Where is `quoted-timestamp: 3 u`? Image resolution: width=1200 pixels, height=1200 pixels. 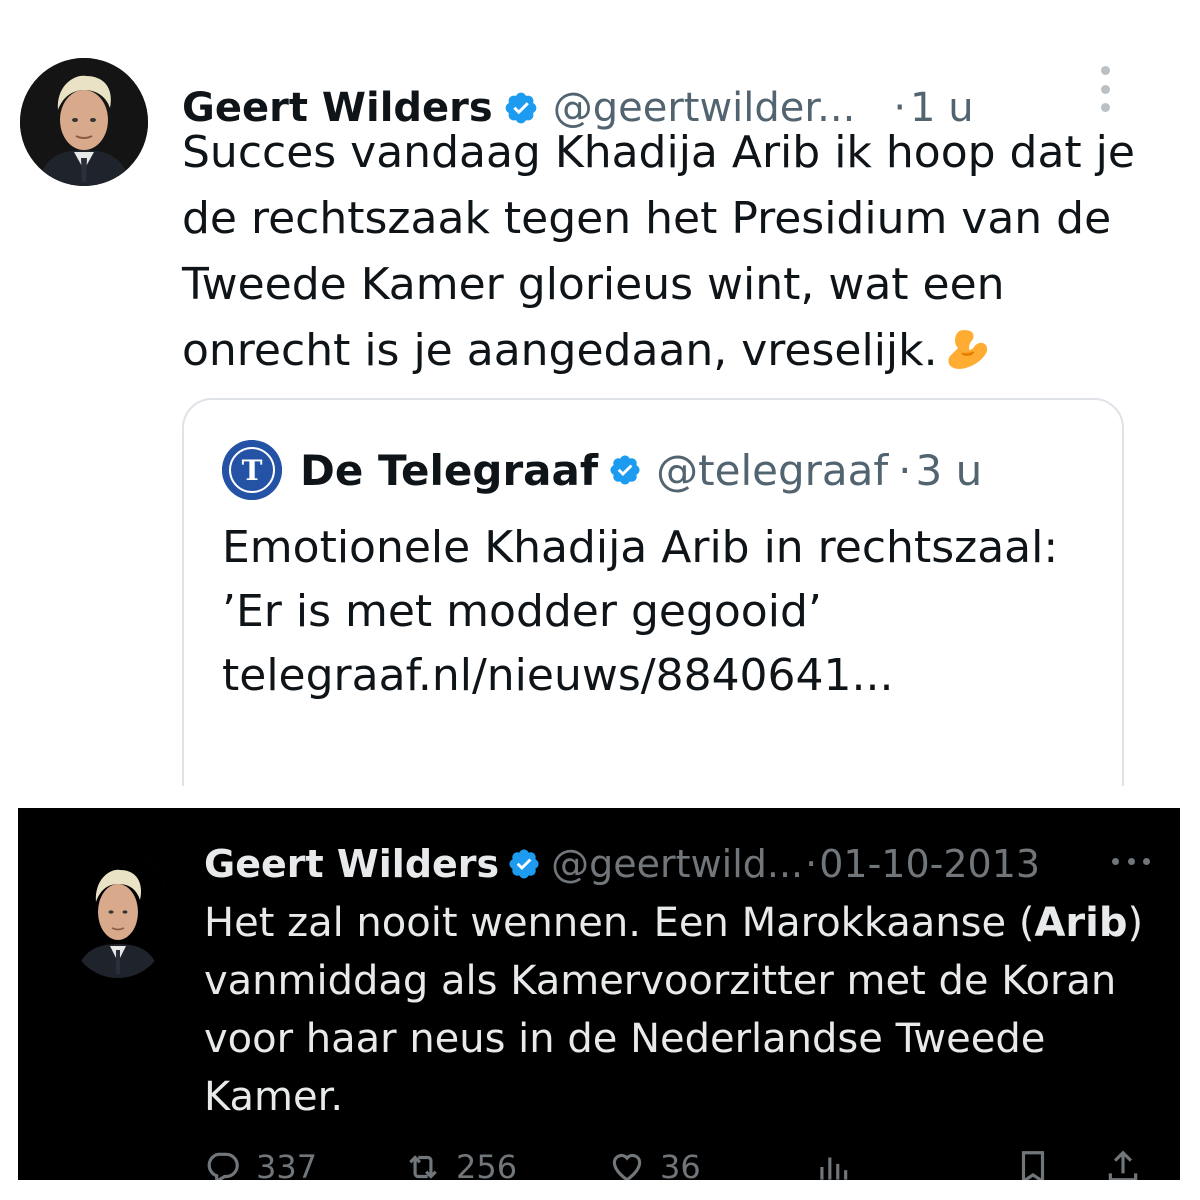 quoted-timestamp: 3 u is located at coordinates (949, 470).